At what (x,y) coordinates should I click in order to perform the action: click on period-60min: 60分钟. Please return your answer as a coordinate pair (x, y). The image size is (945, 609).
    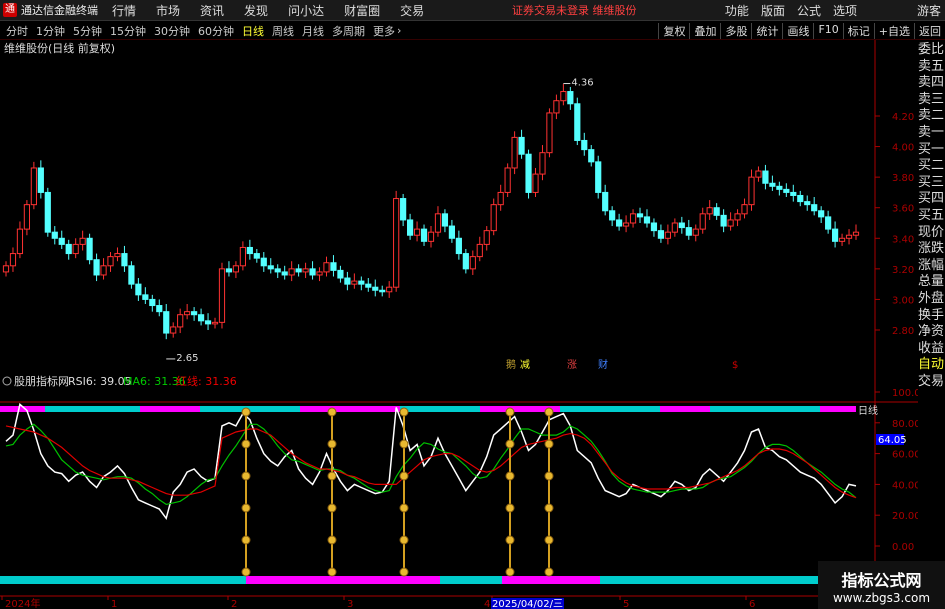
    Looking at the image, I should click on (216, 31).